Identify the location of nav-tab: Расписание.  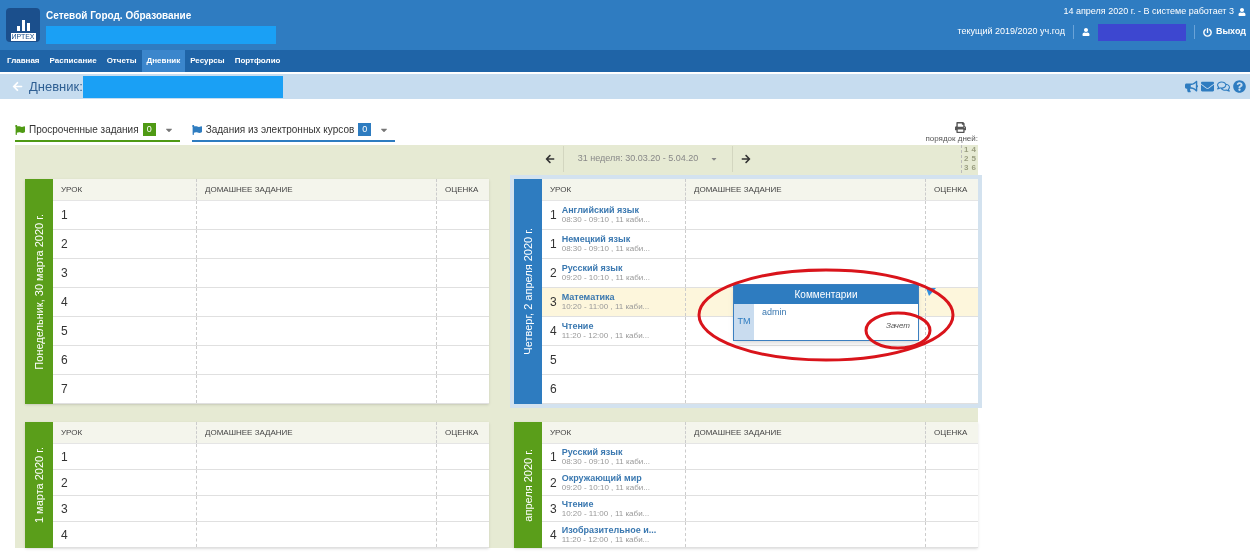
(73, 61).